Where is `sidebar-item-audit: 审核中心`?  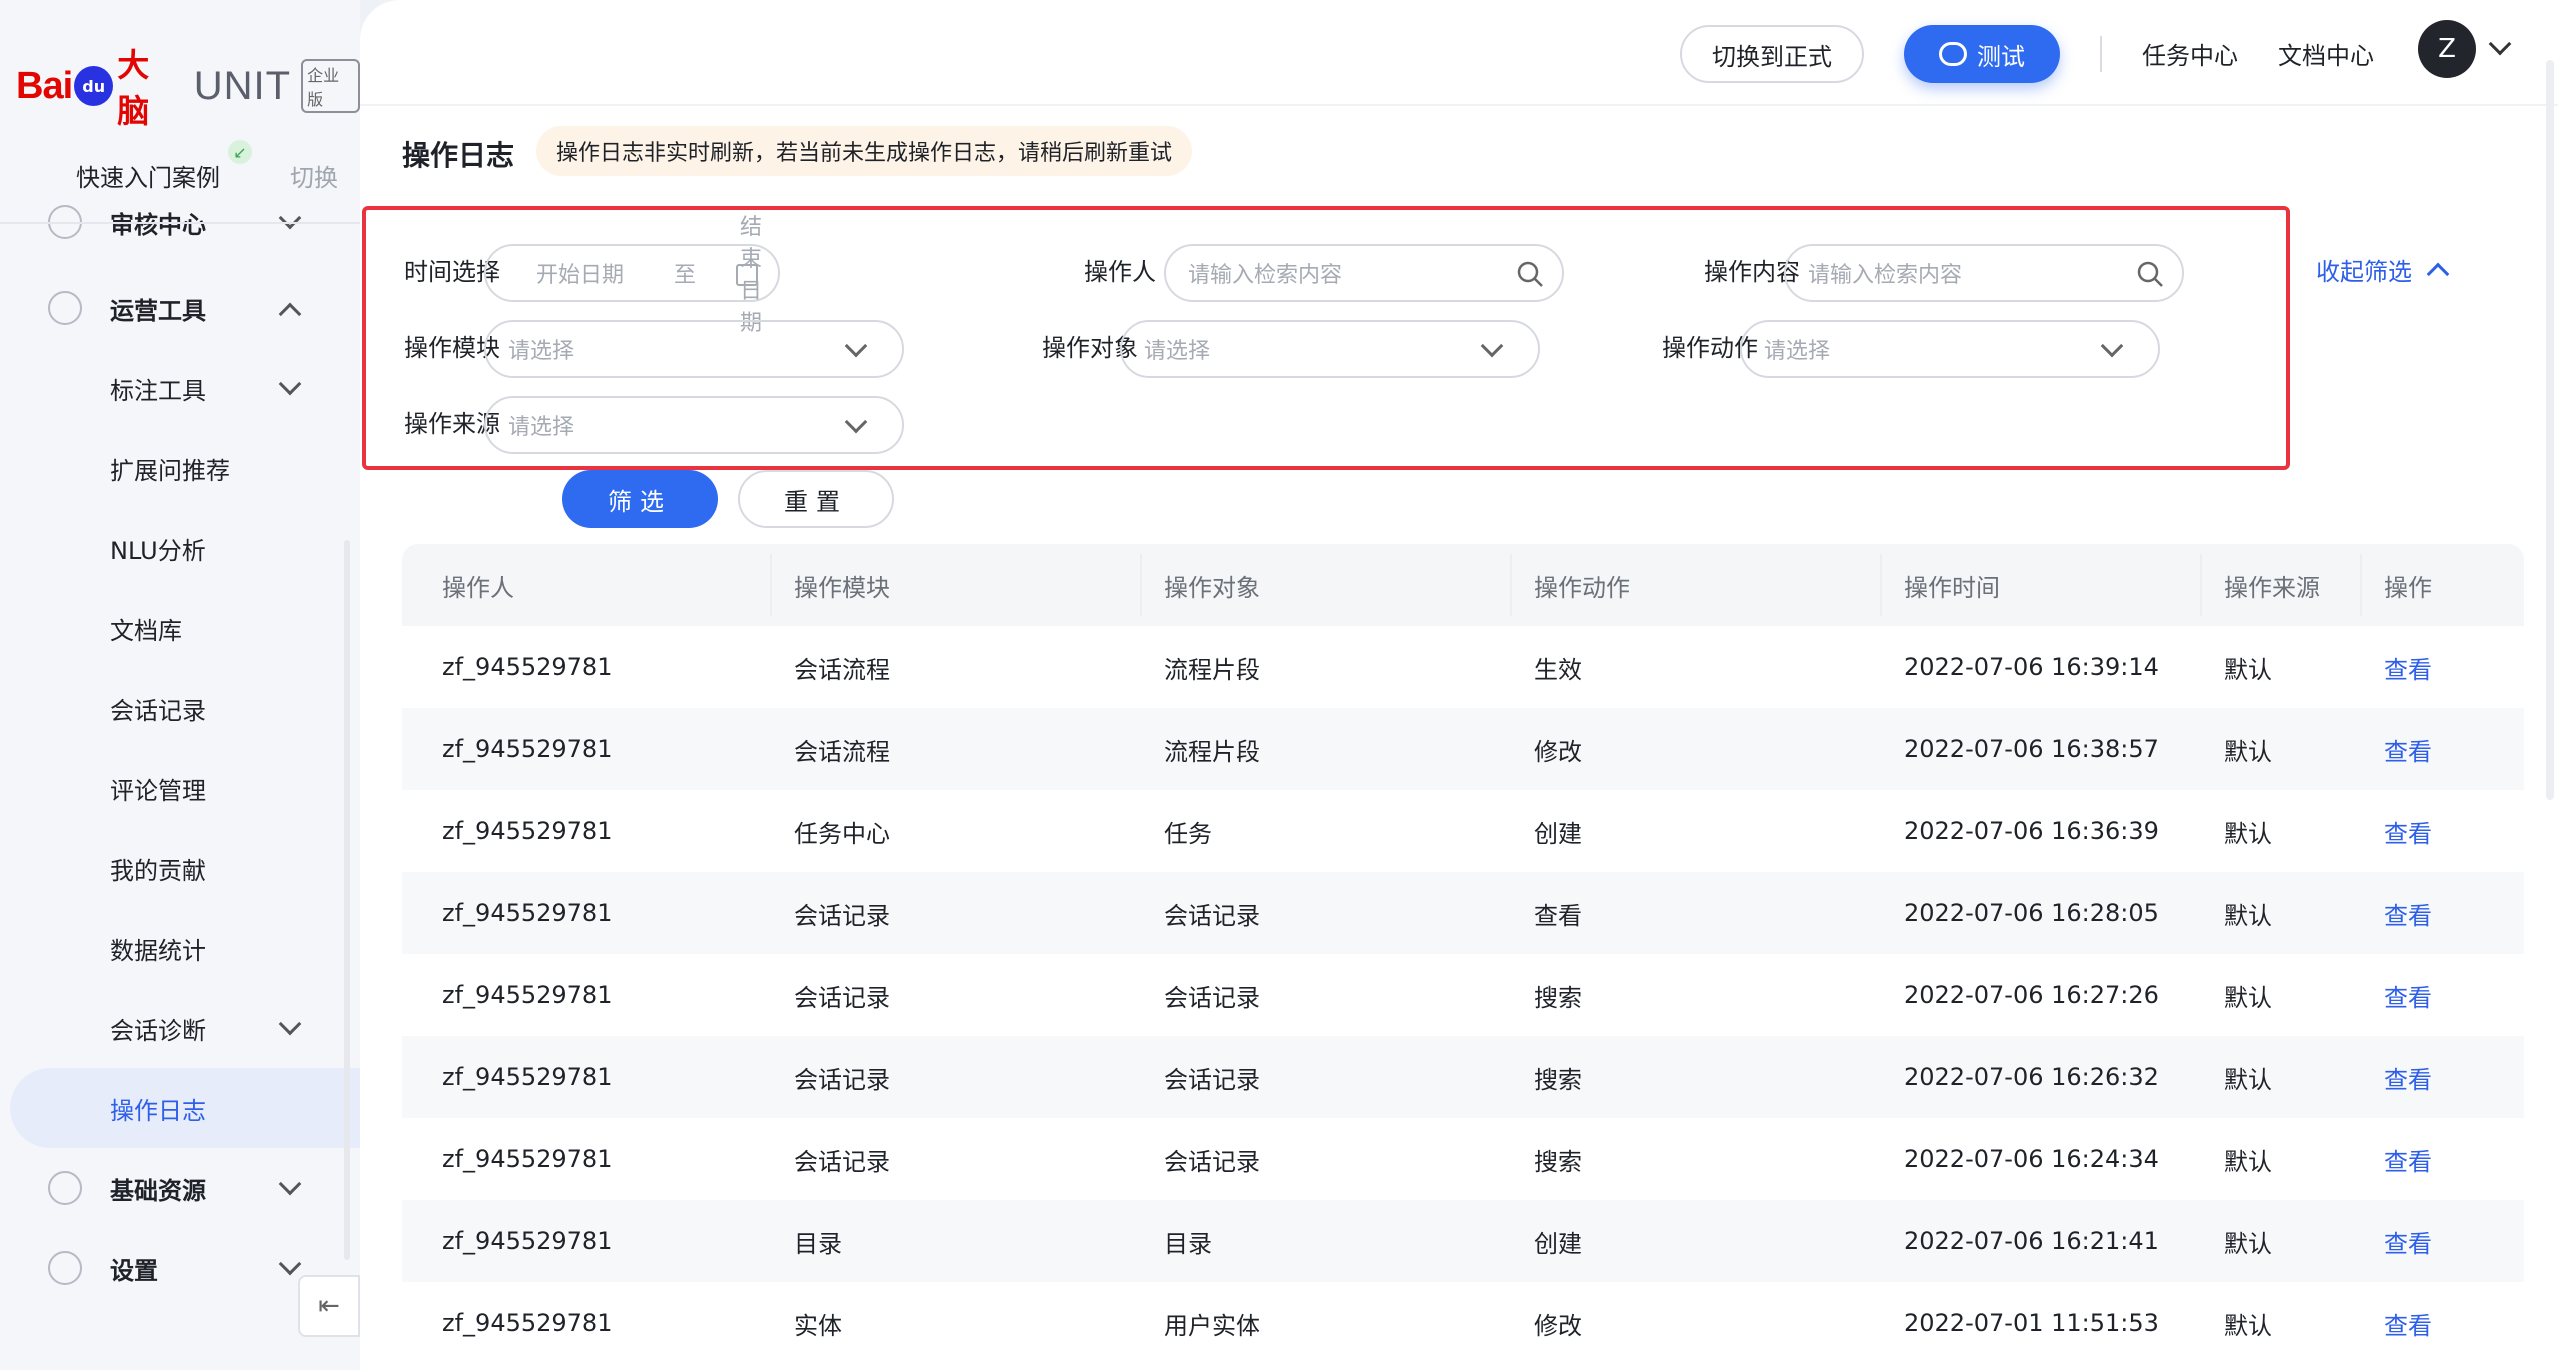
sidebar-item-audit: 审核中心 is located at coordinates (180, 231).